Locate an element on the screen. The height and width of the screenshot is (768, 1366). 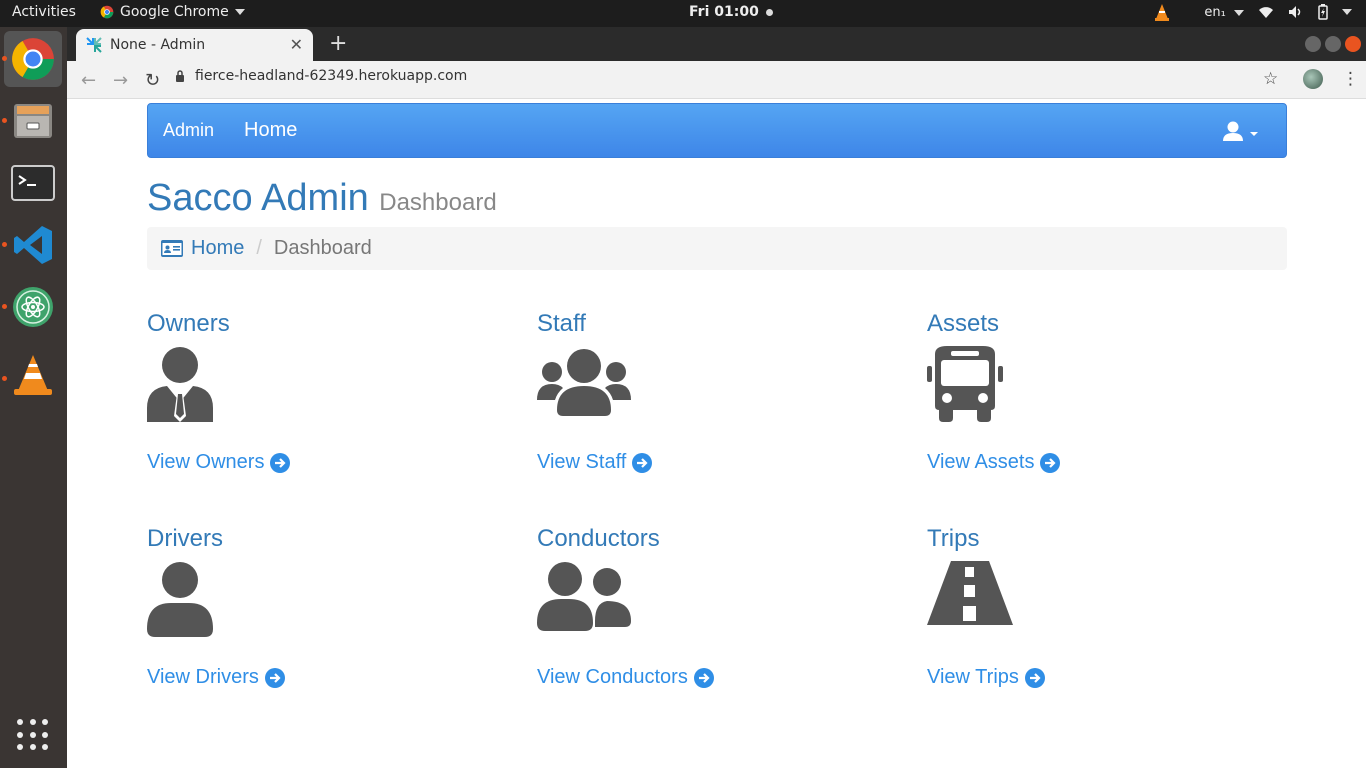
link-label: View Conductors is located at coordinates (612, 677).